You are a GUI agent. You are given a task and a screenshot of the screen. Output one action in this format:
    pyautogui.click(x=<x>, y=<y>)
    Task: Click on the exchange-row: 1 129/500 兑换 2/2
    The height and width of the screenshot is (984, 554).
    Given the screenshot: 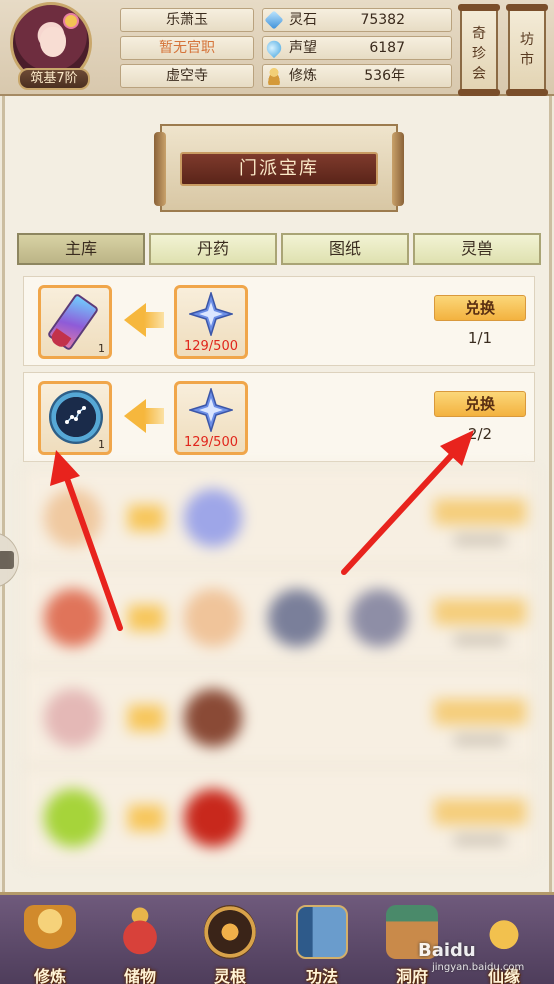 What is the action you would take?
    pyautogui.click(x=279, y=417)
    